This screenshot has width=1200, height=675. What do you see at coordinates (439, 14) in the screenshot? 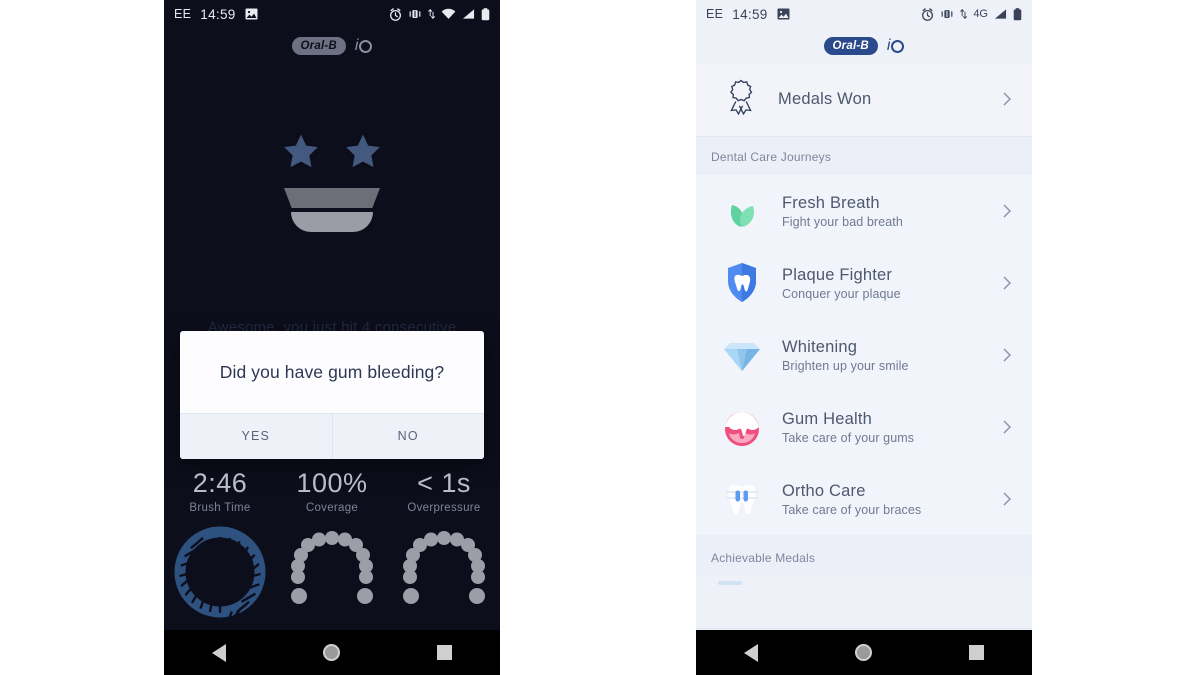
I see `status-bar-right-group` at bounding box center [439, 14].